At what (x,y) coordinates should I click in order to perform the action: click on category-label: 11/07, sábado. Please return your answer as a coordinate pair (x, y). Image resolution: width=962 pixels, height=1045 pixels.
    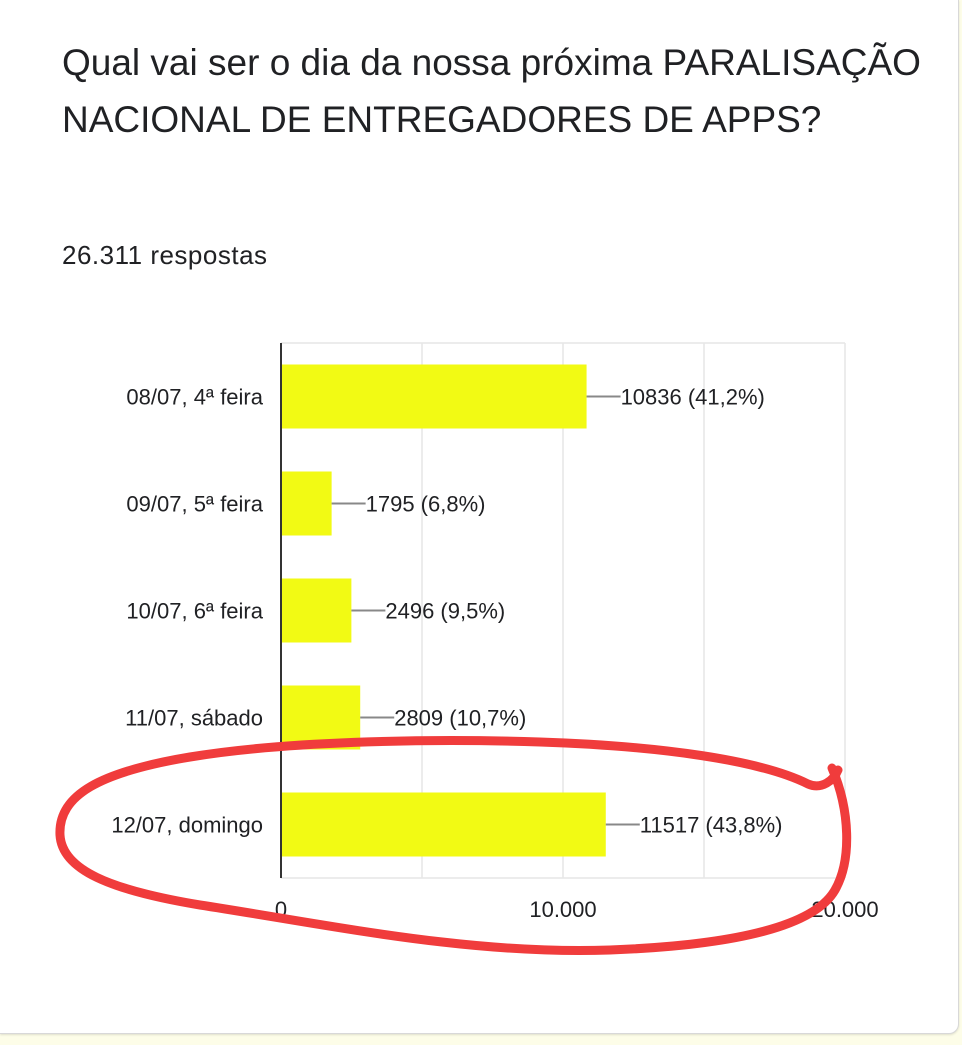
    Looking at the image, I should click on (194, 718).